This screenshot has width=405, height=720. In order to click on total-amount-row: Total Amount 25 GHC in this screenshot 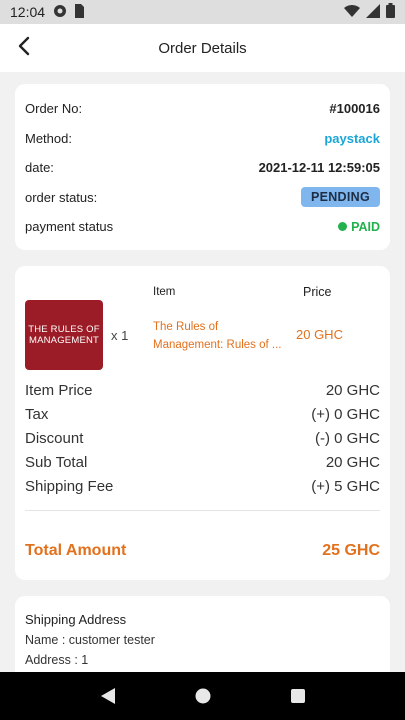, I will do `click(202, 551)`.